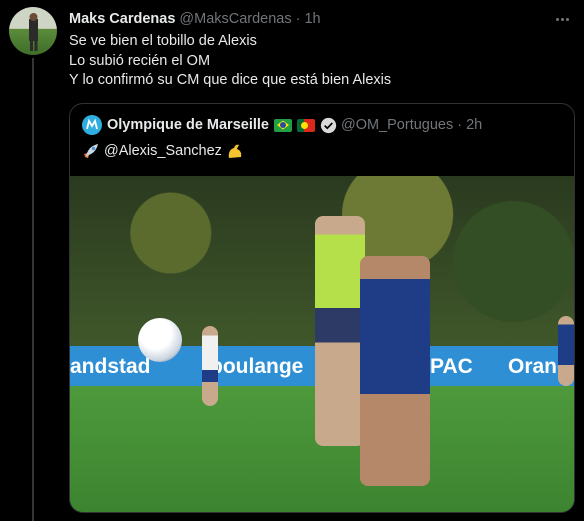 The image size is (584, 521). Describe the element at coordinates (33, 289) in the screenshot. I see `thread-line` at that location.